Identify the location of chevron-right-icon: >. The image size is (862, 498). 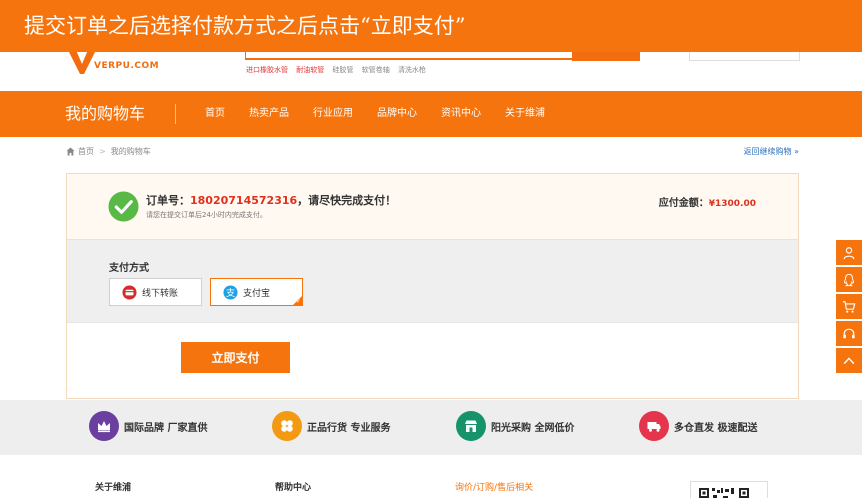
(102, 151).